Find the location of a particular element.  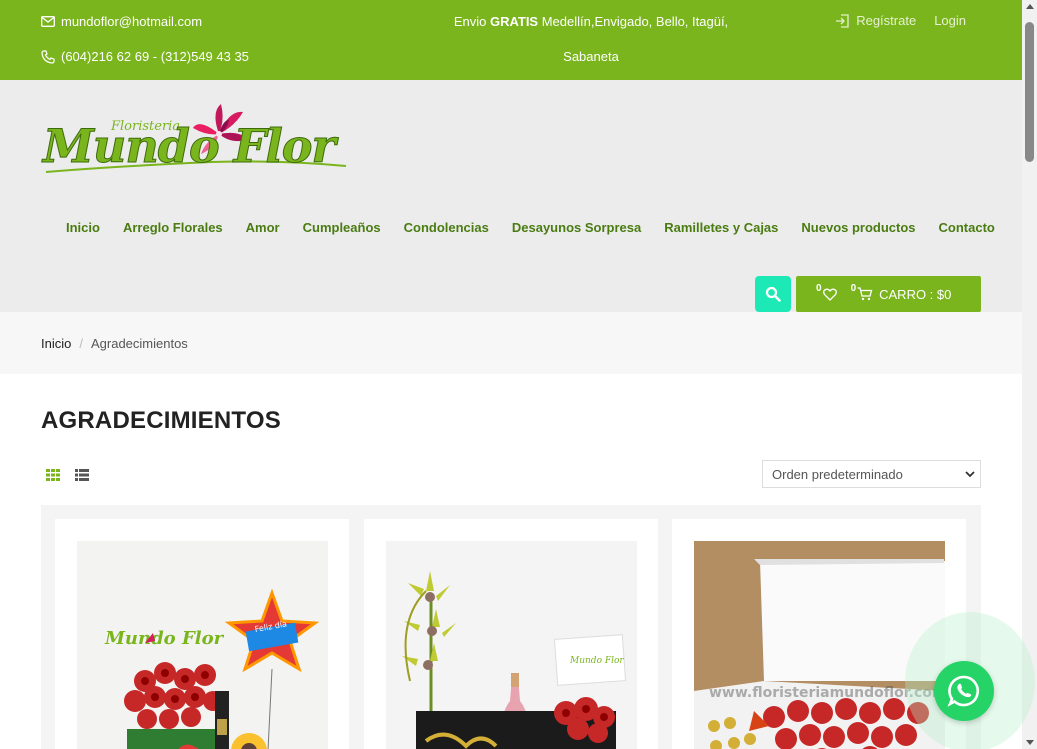

nav-ramilletes-y-cajas: Ramilletes y Cajas is located at coordinates (721, 227).